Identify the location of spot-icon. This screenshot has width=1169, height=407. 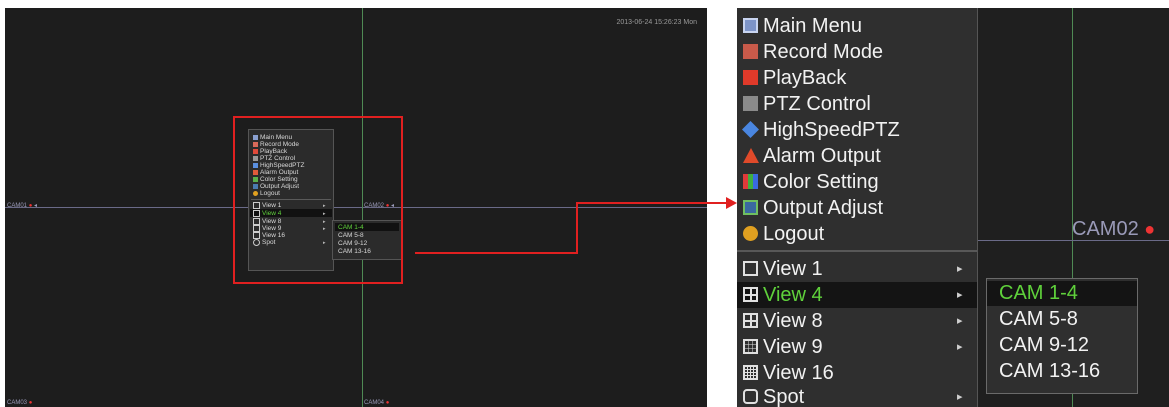
(750, 396).